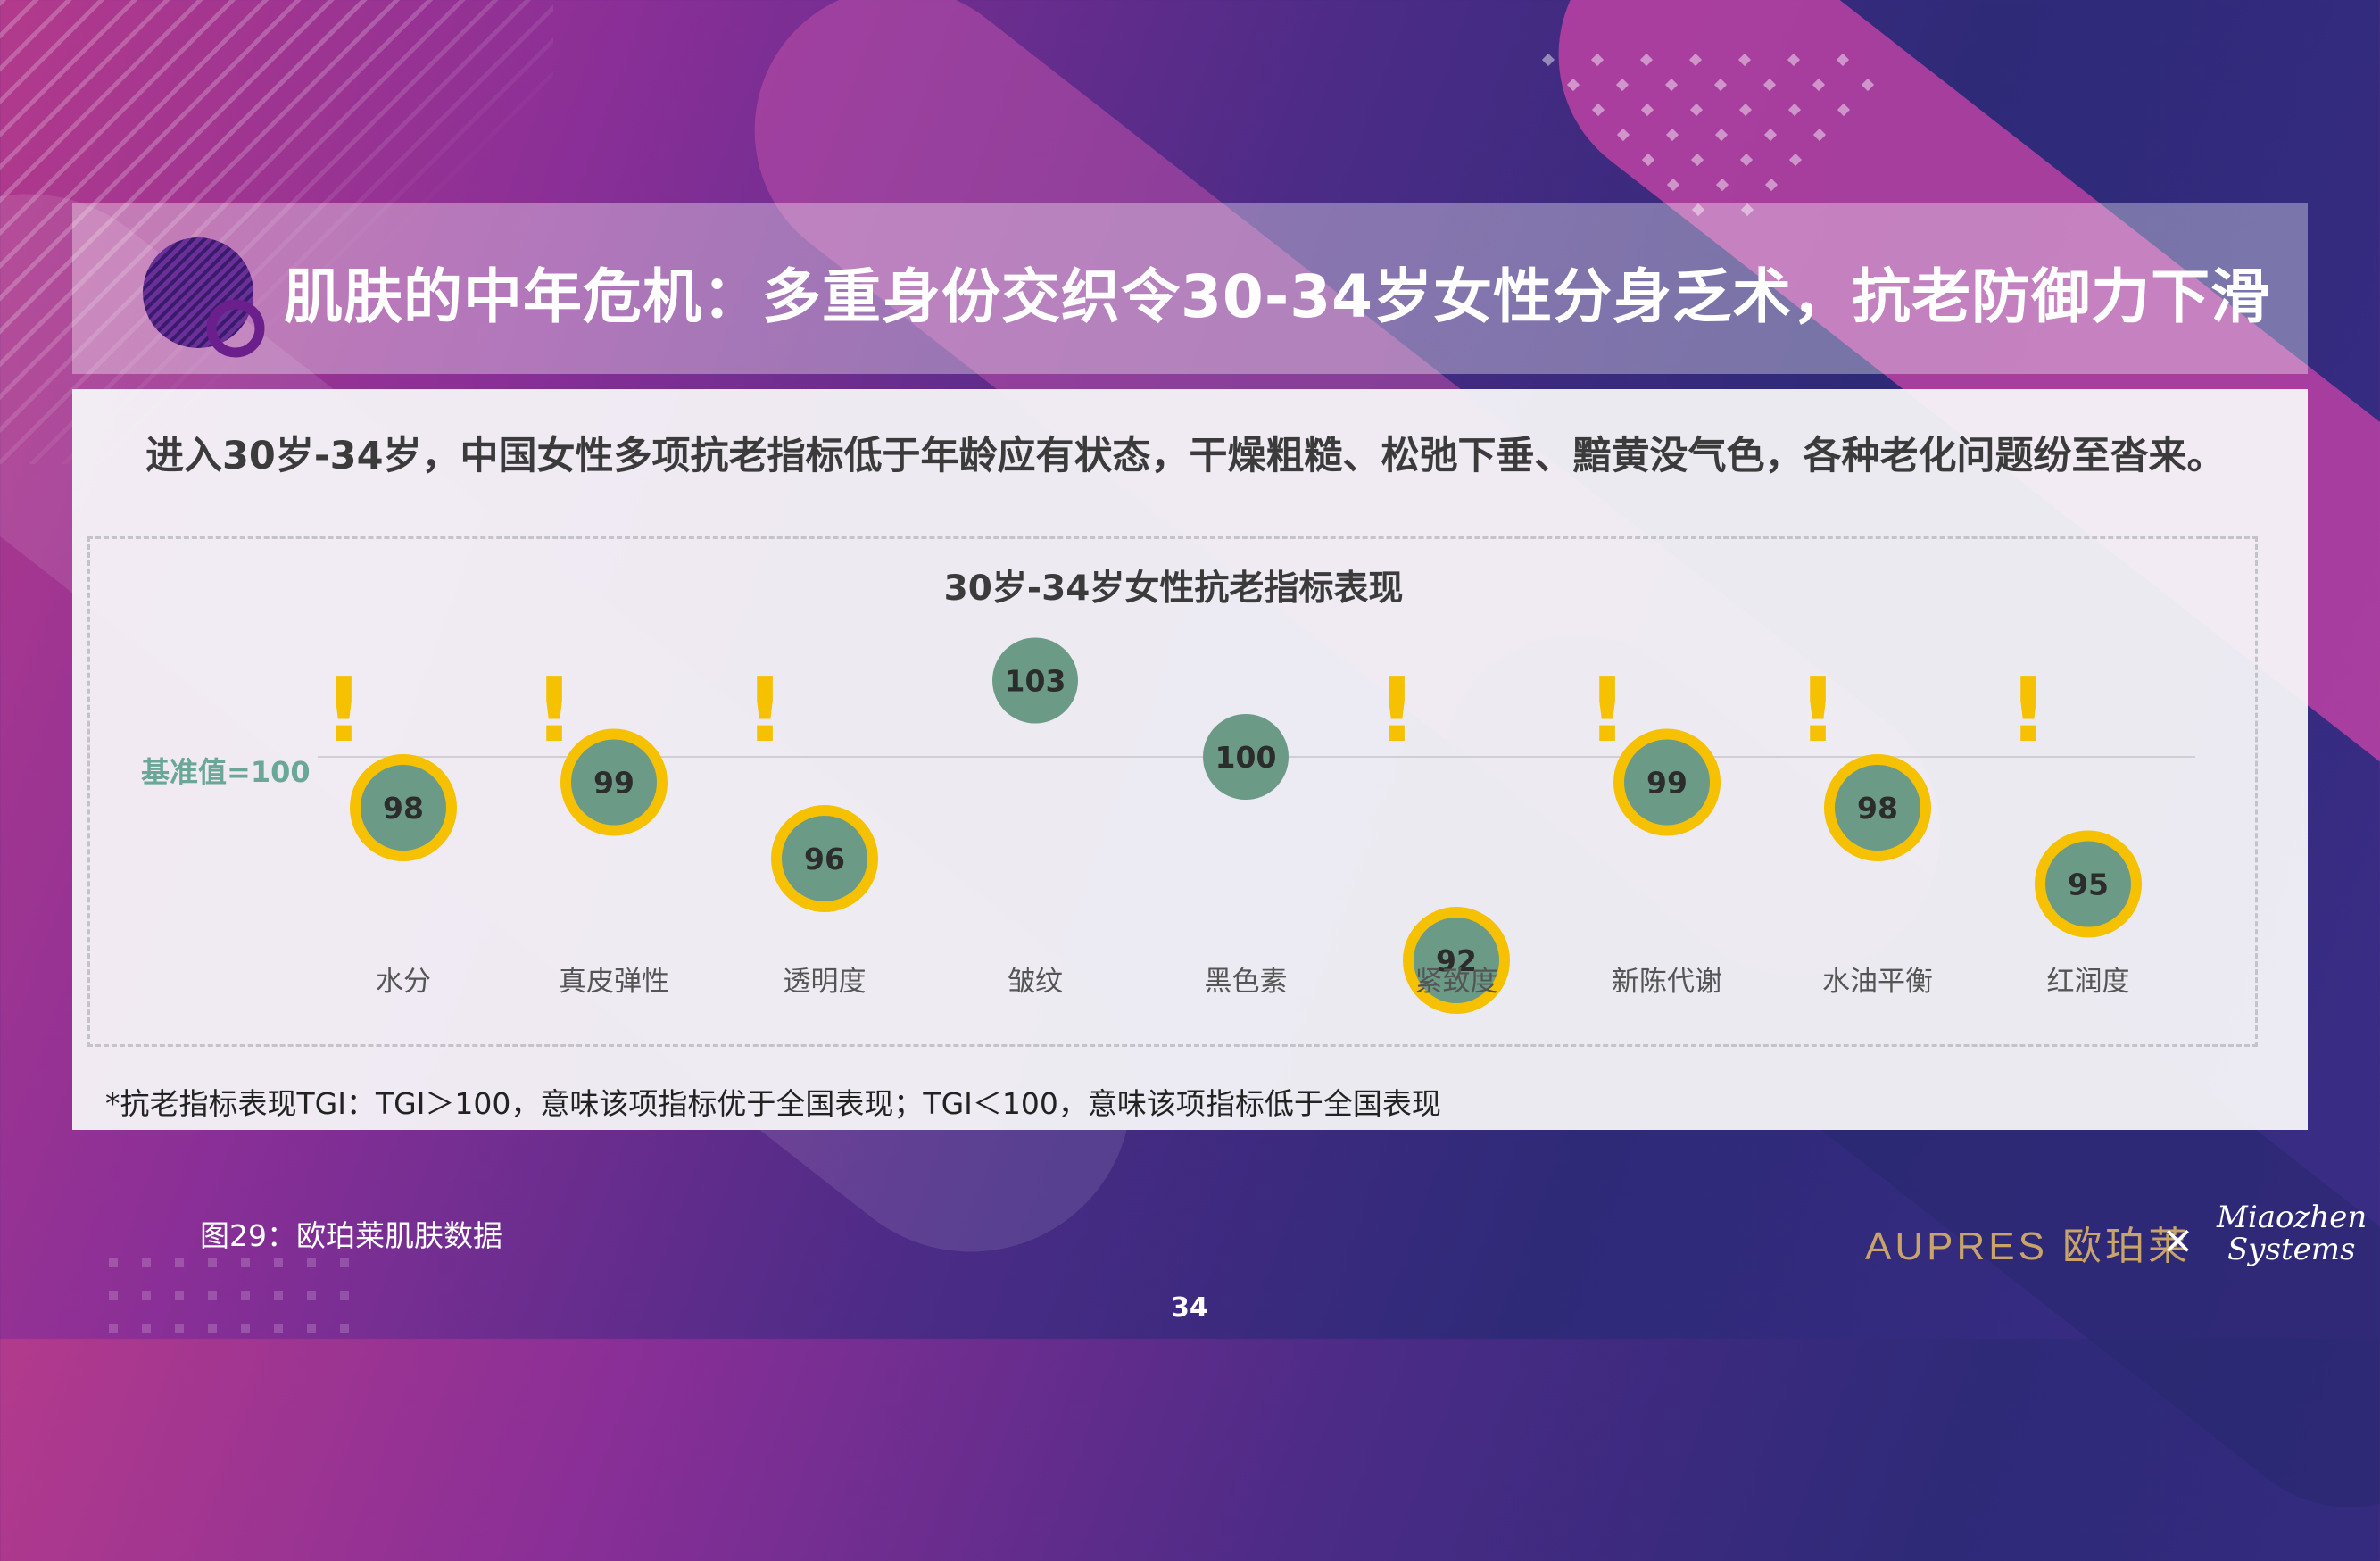 The height and width of the screenshot is (1561, 2380). I want to click on chart-point-group: 99! 新陈代谢, so click(1655, 828).